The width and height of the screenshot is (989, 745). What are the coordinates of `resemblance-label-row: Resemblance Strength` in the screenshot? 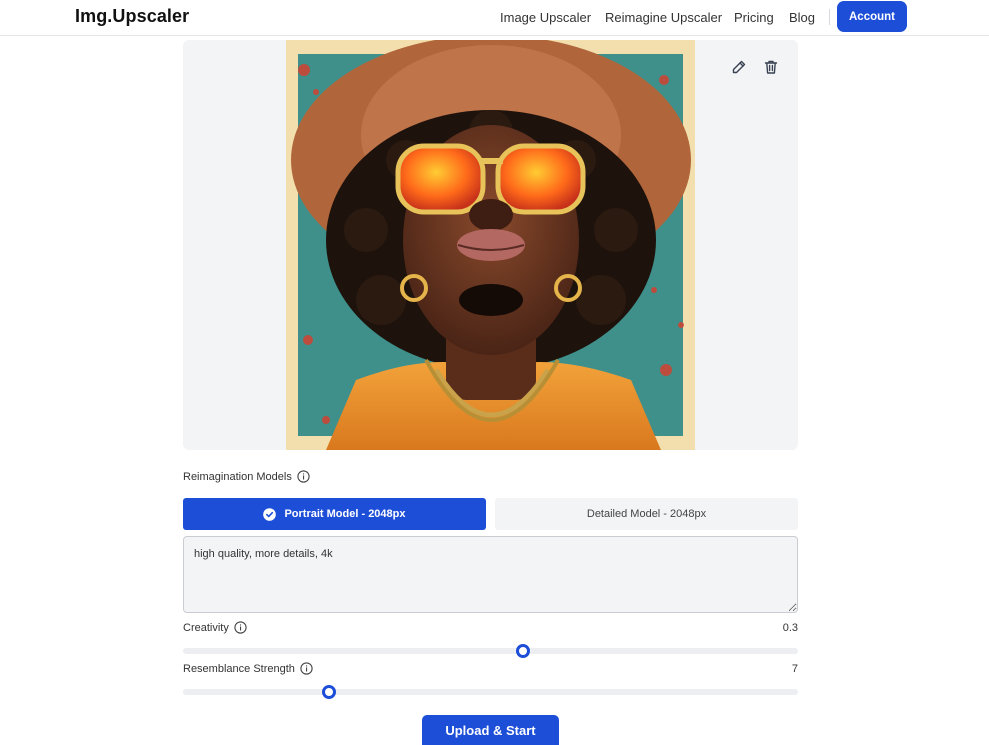 It's located at (248, 668).